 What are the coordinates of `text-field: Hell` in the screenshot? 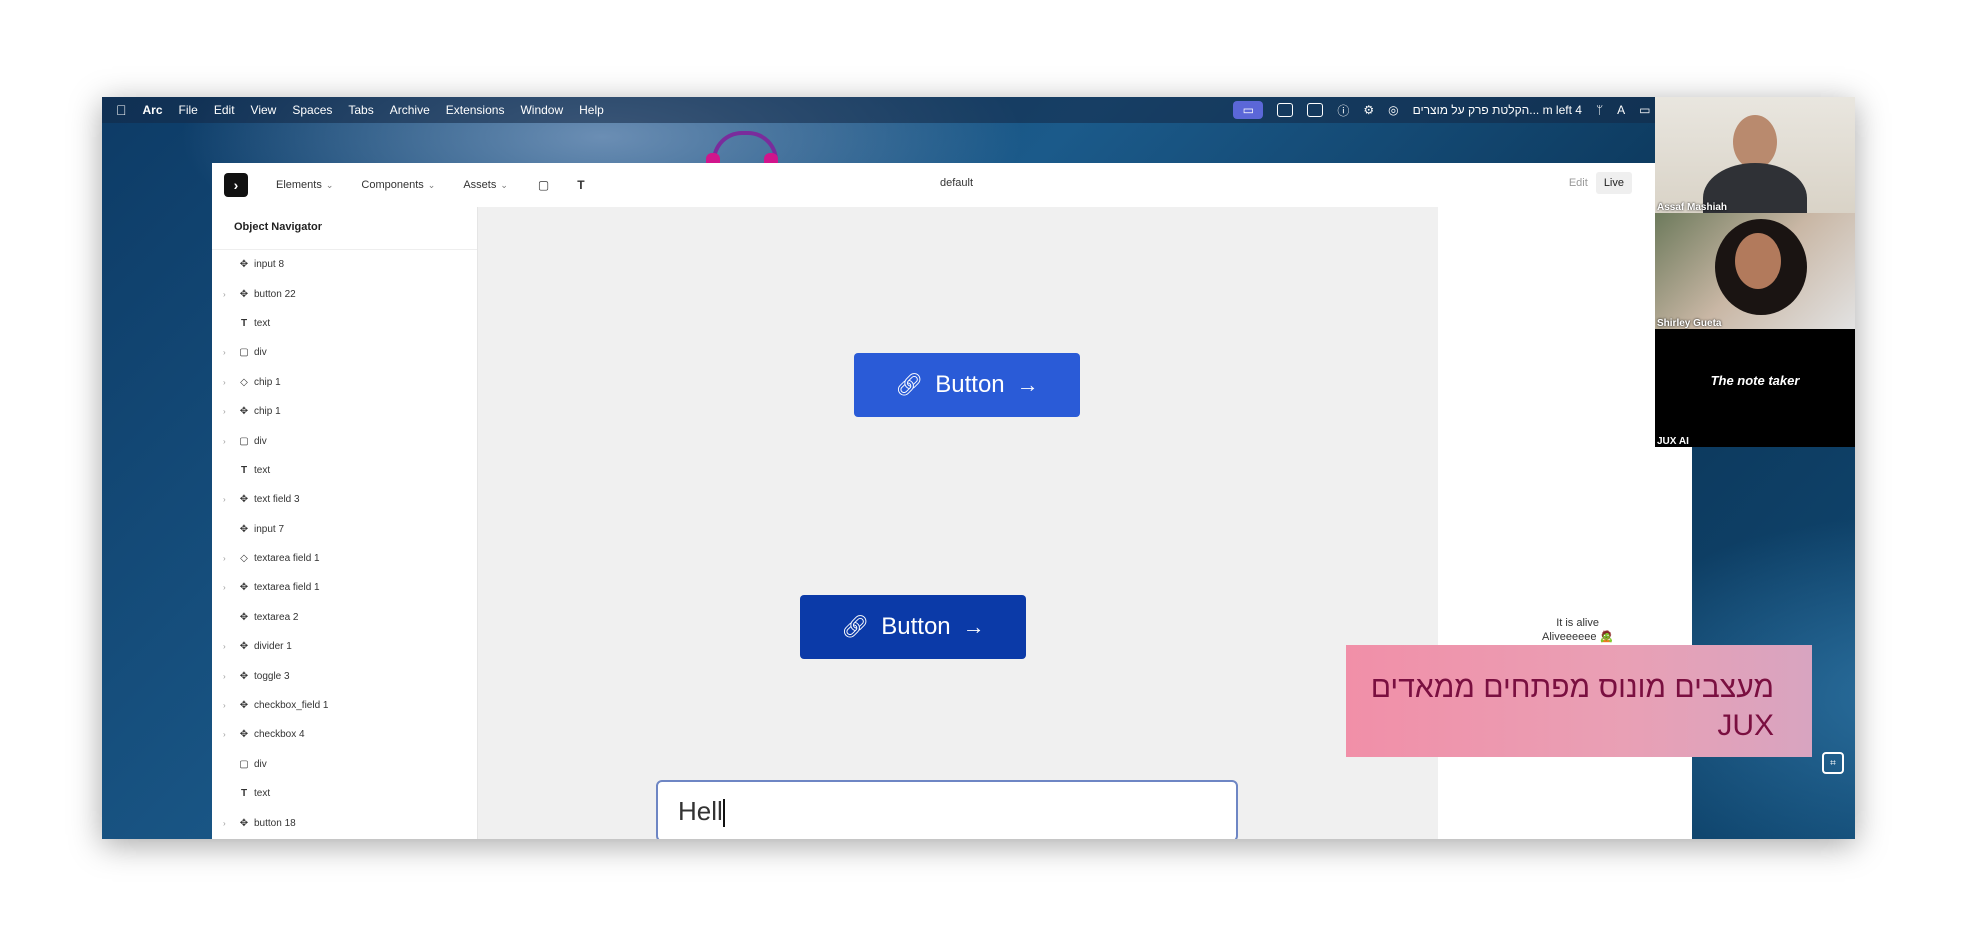 It's located at (947, 809).